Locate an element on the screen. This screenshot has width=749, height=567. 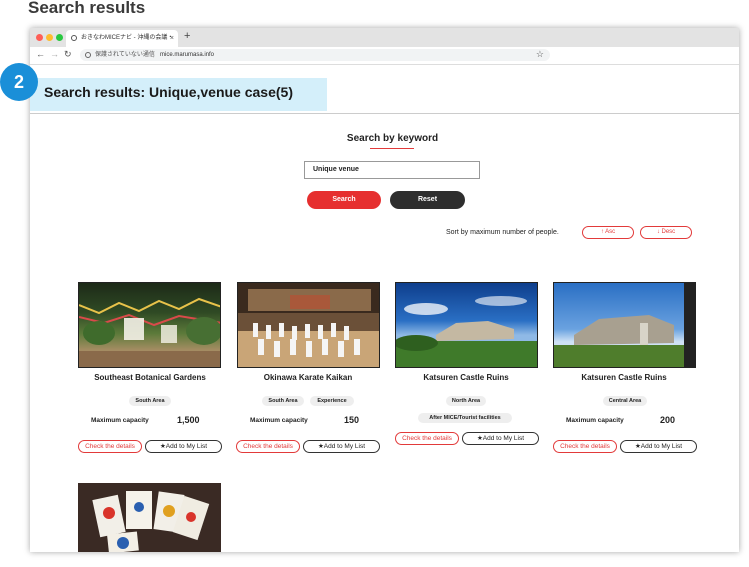
globe-icon is located at coordinates (74, 38).